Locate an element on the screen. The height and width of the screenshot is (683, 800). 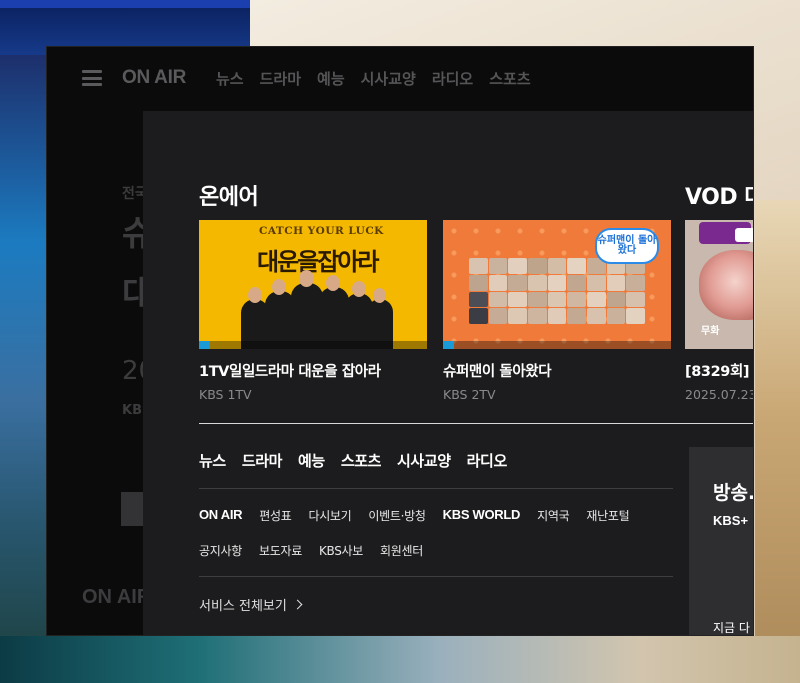
thumbnail-caption: 무화 is located at coordinates (710, 331).